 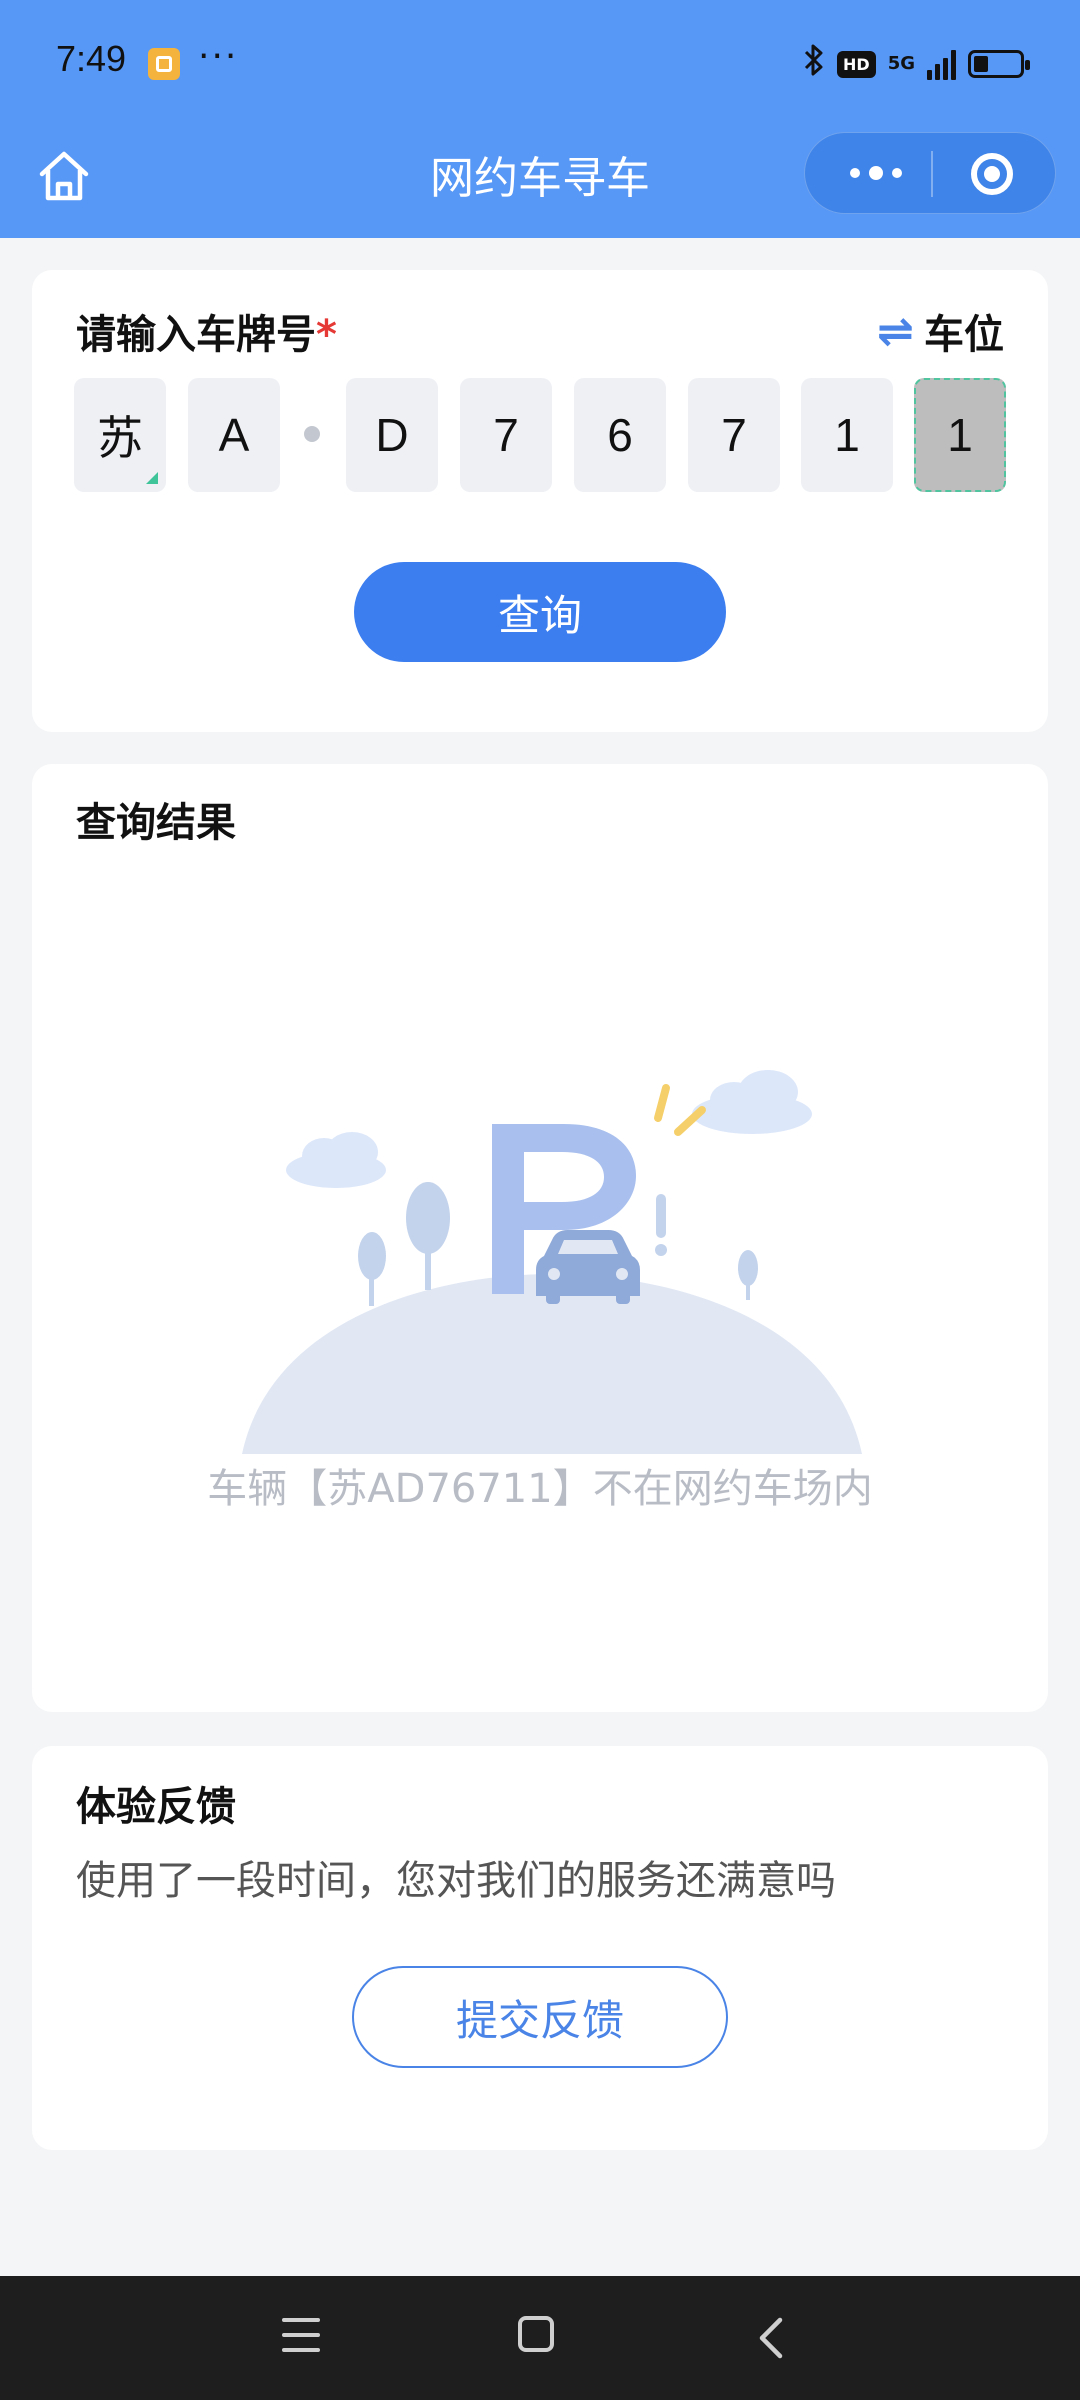 What do you see at coordinates (814, 64) in the screenshot?
I see `bluetooth-icon` at bounding box center [814, 64].